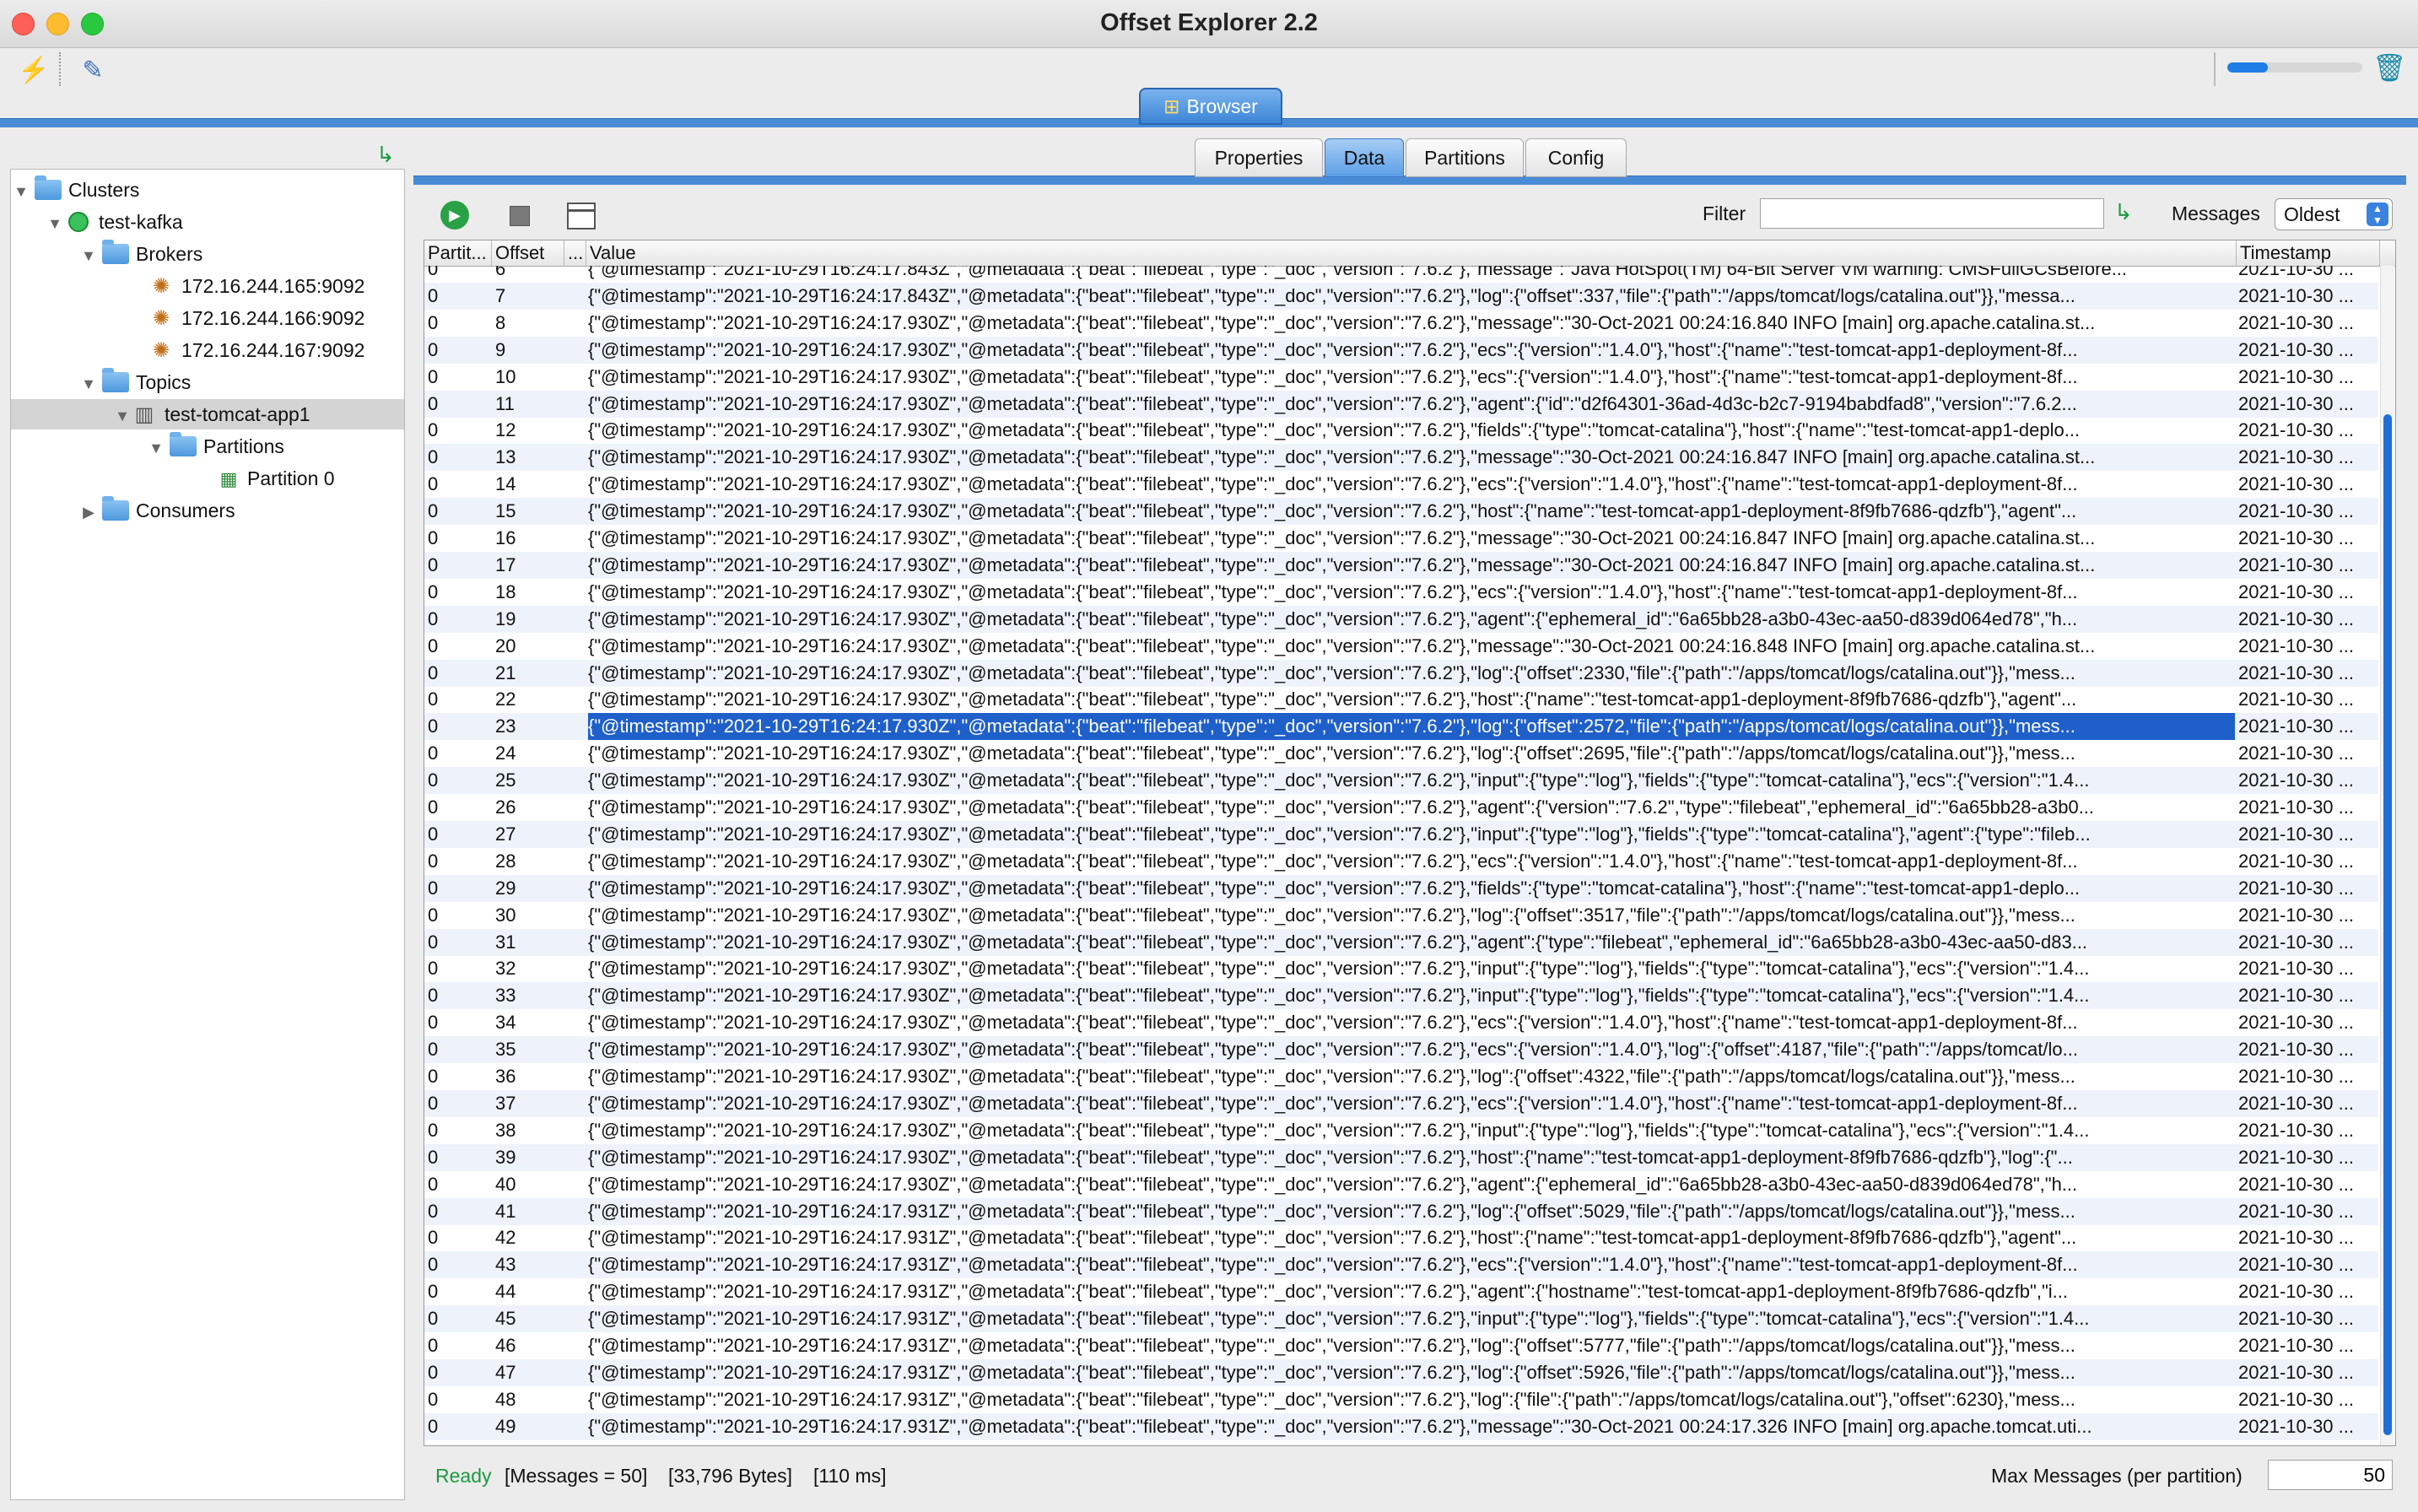  Describe the element at coordinates (1411, 253) in the screenshot. I see `column-header-value: Value` at that location.